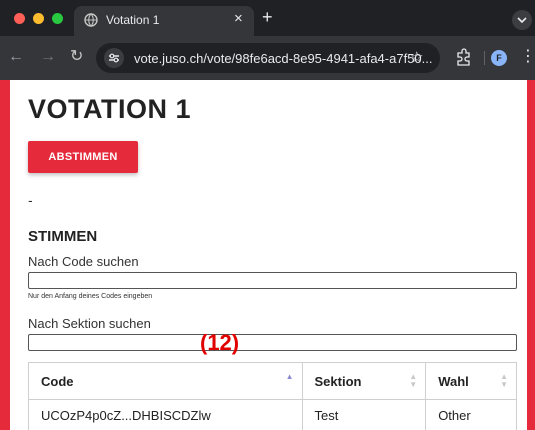 The image size is (535, 430). What do you see at coordinates (19, 18) in the screenshot?
I see `close-window-button` at bounding box center [19, 18].